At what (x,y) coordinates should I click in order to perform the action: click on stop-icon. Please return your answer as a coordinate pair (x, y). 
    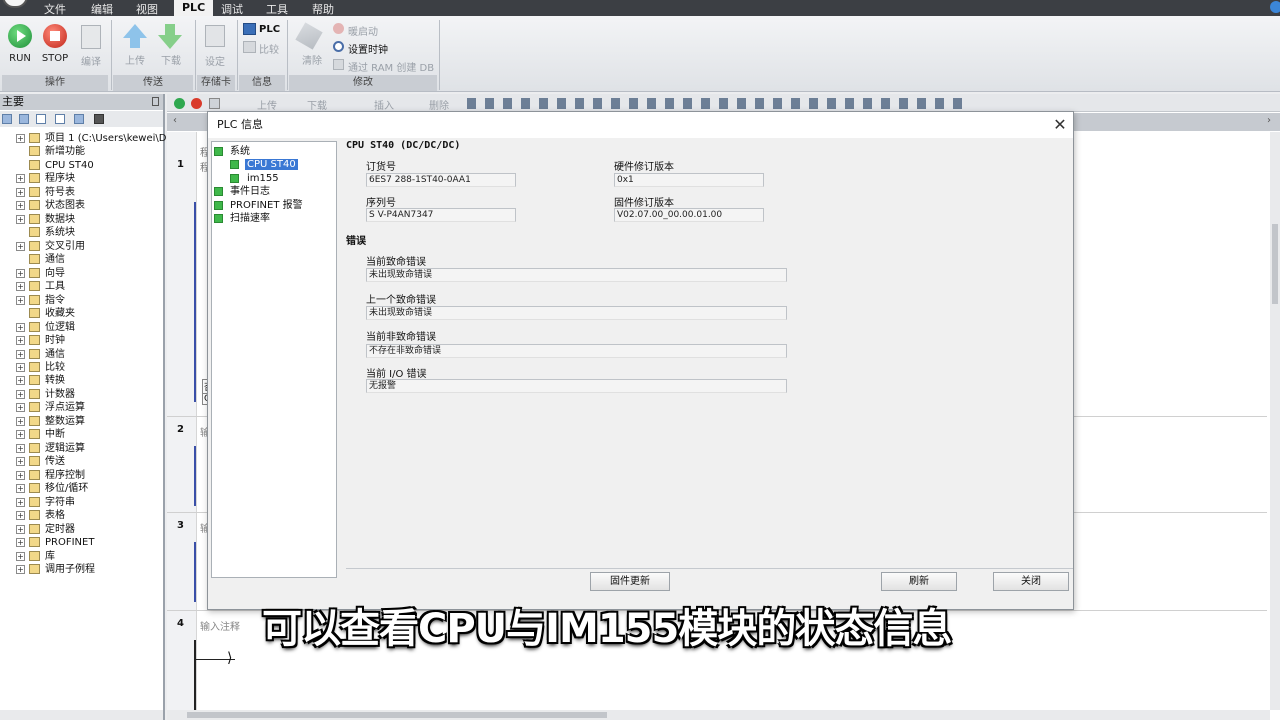
    Looking at the image, I should click on (55, 36).